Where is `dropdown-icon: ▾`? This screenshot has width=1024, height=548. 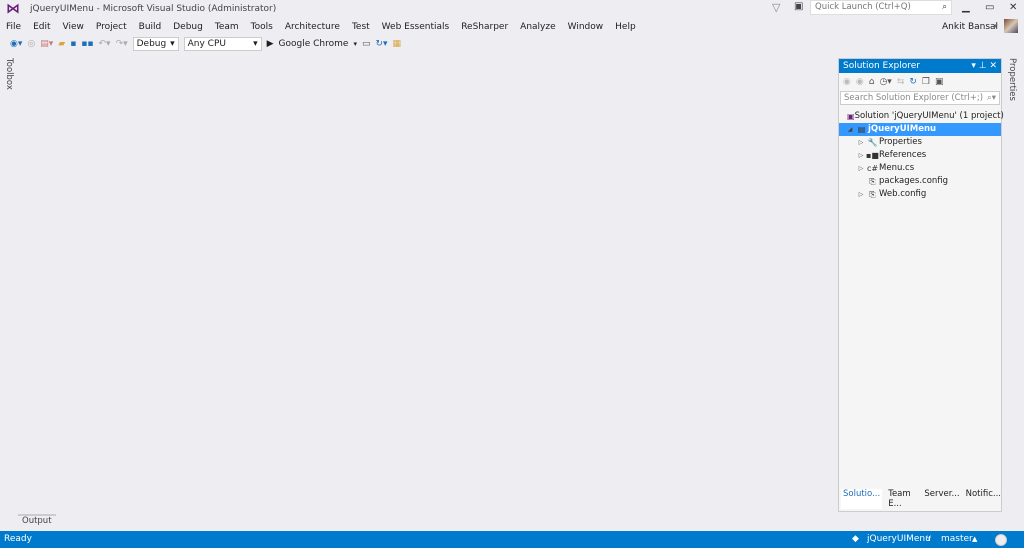
dropdown-icon: ▾ is located at coordinates (973, 66).